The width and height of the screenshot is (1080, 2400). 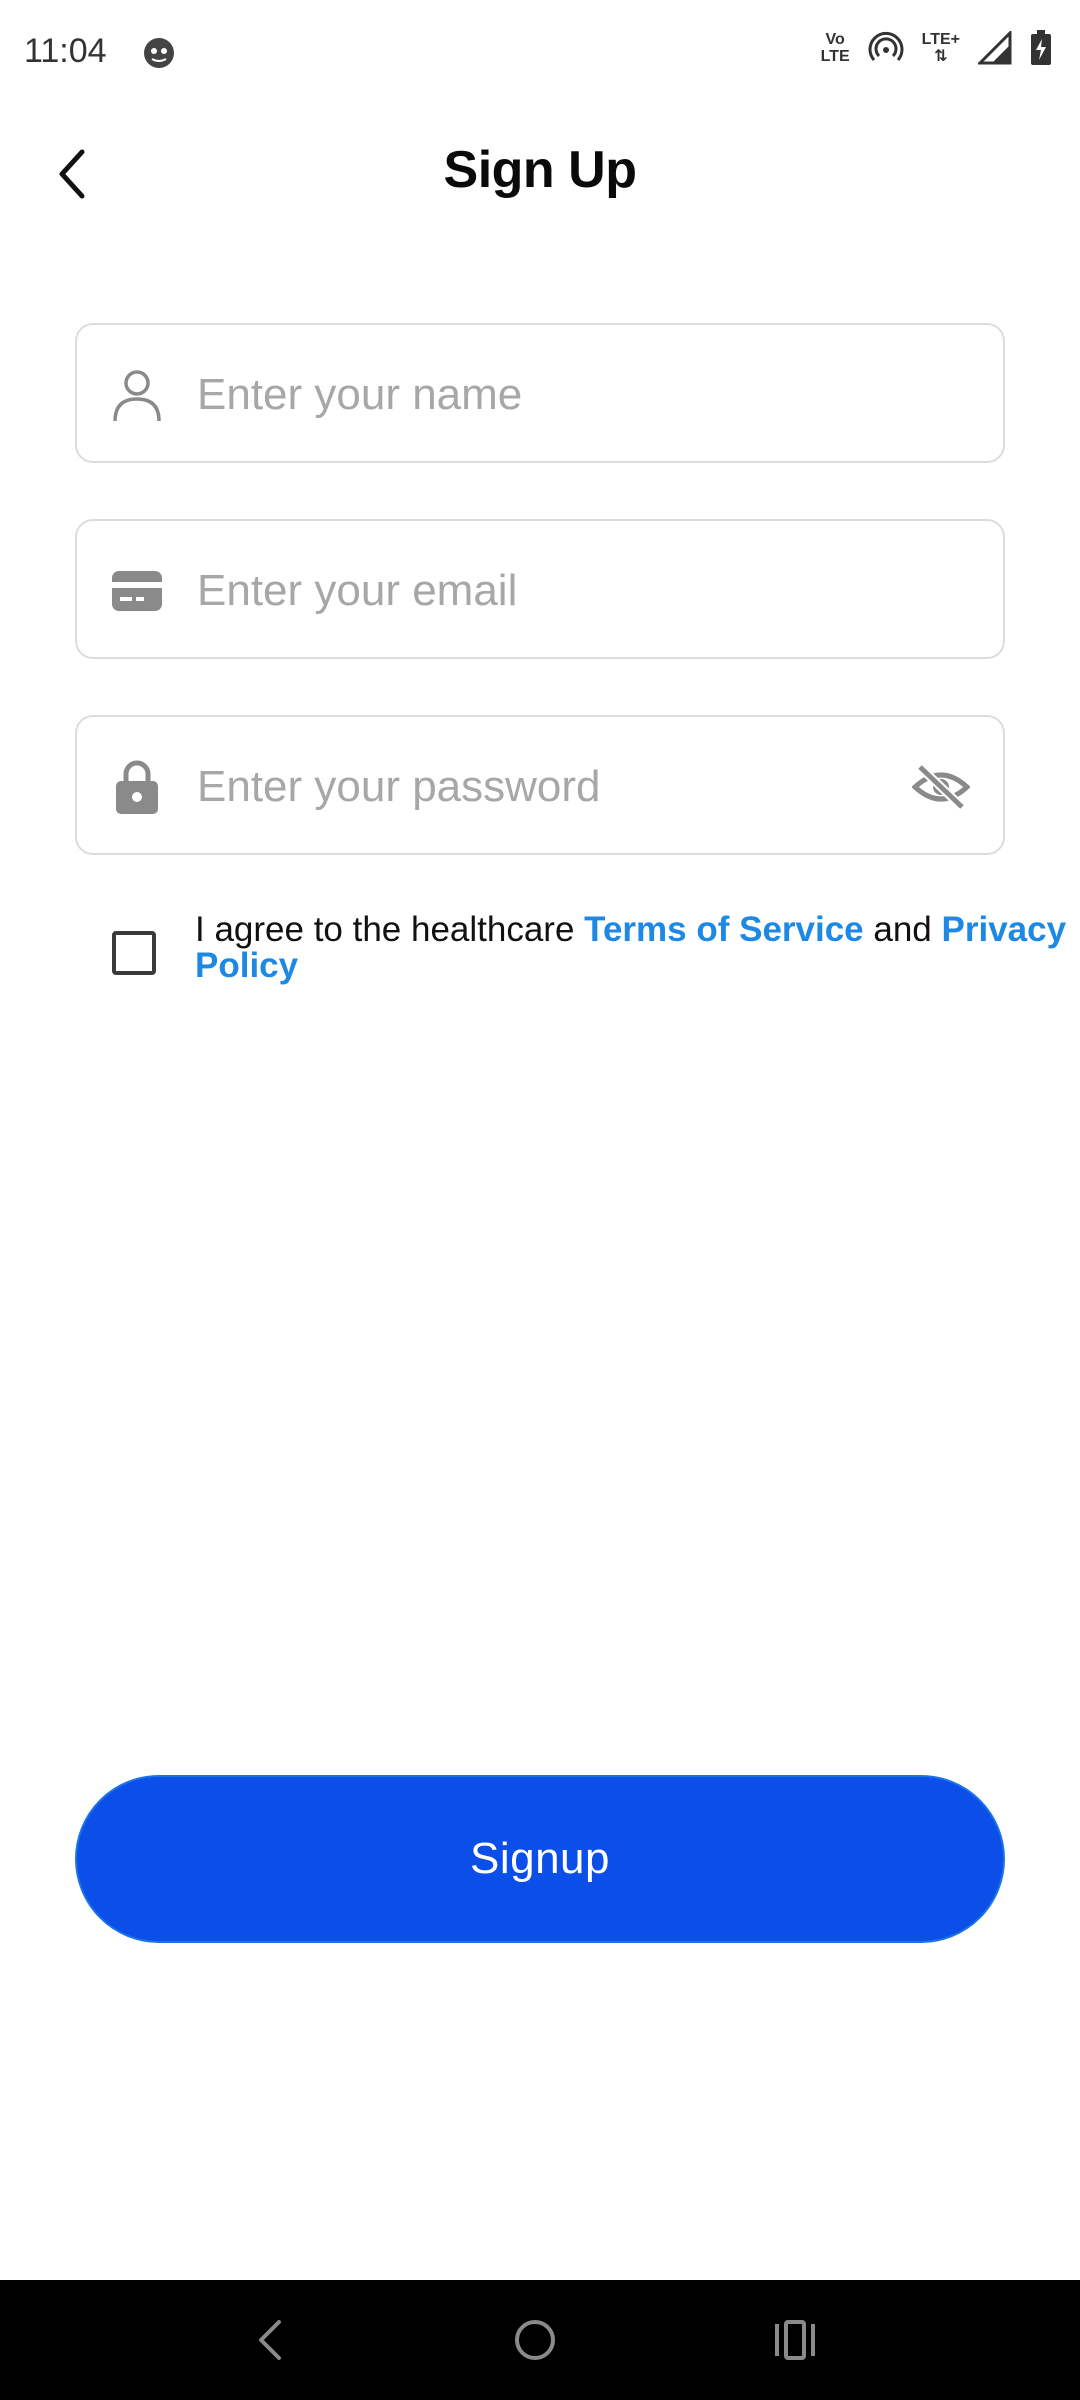 I want to click on lte-plus-label: LTE+, so click(x=940, y=39).